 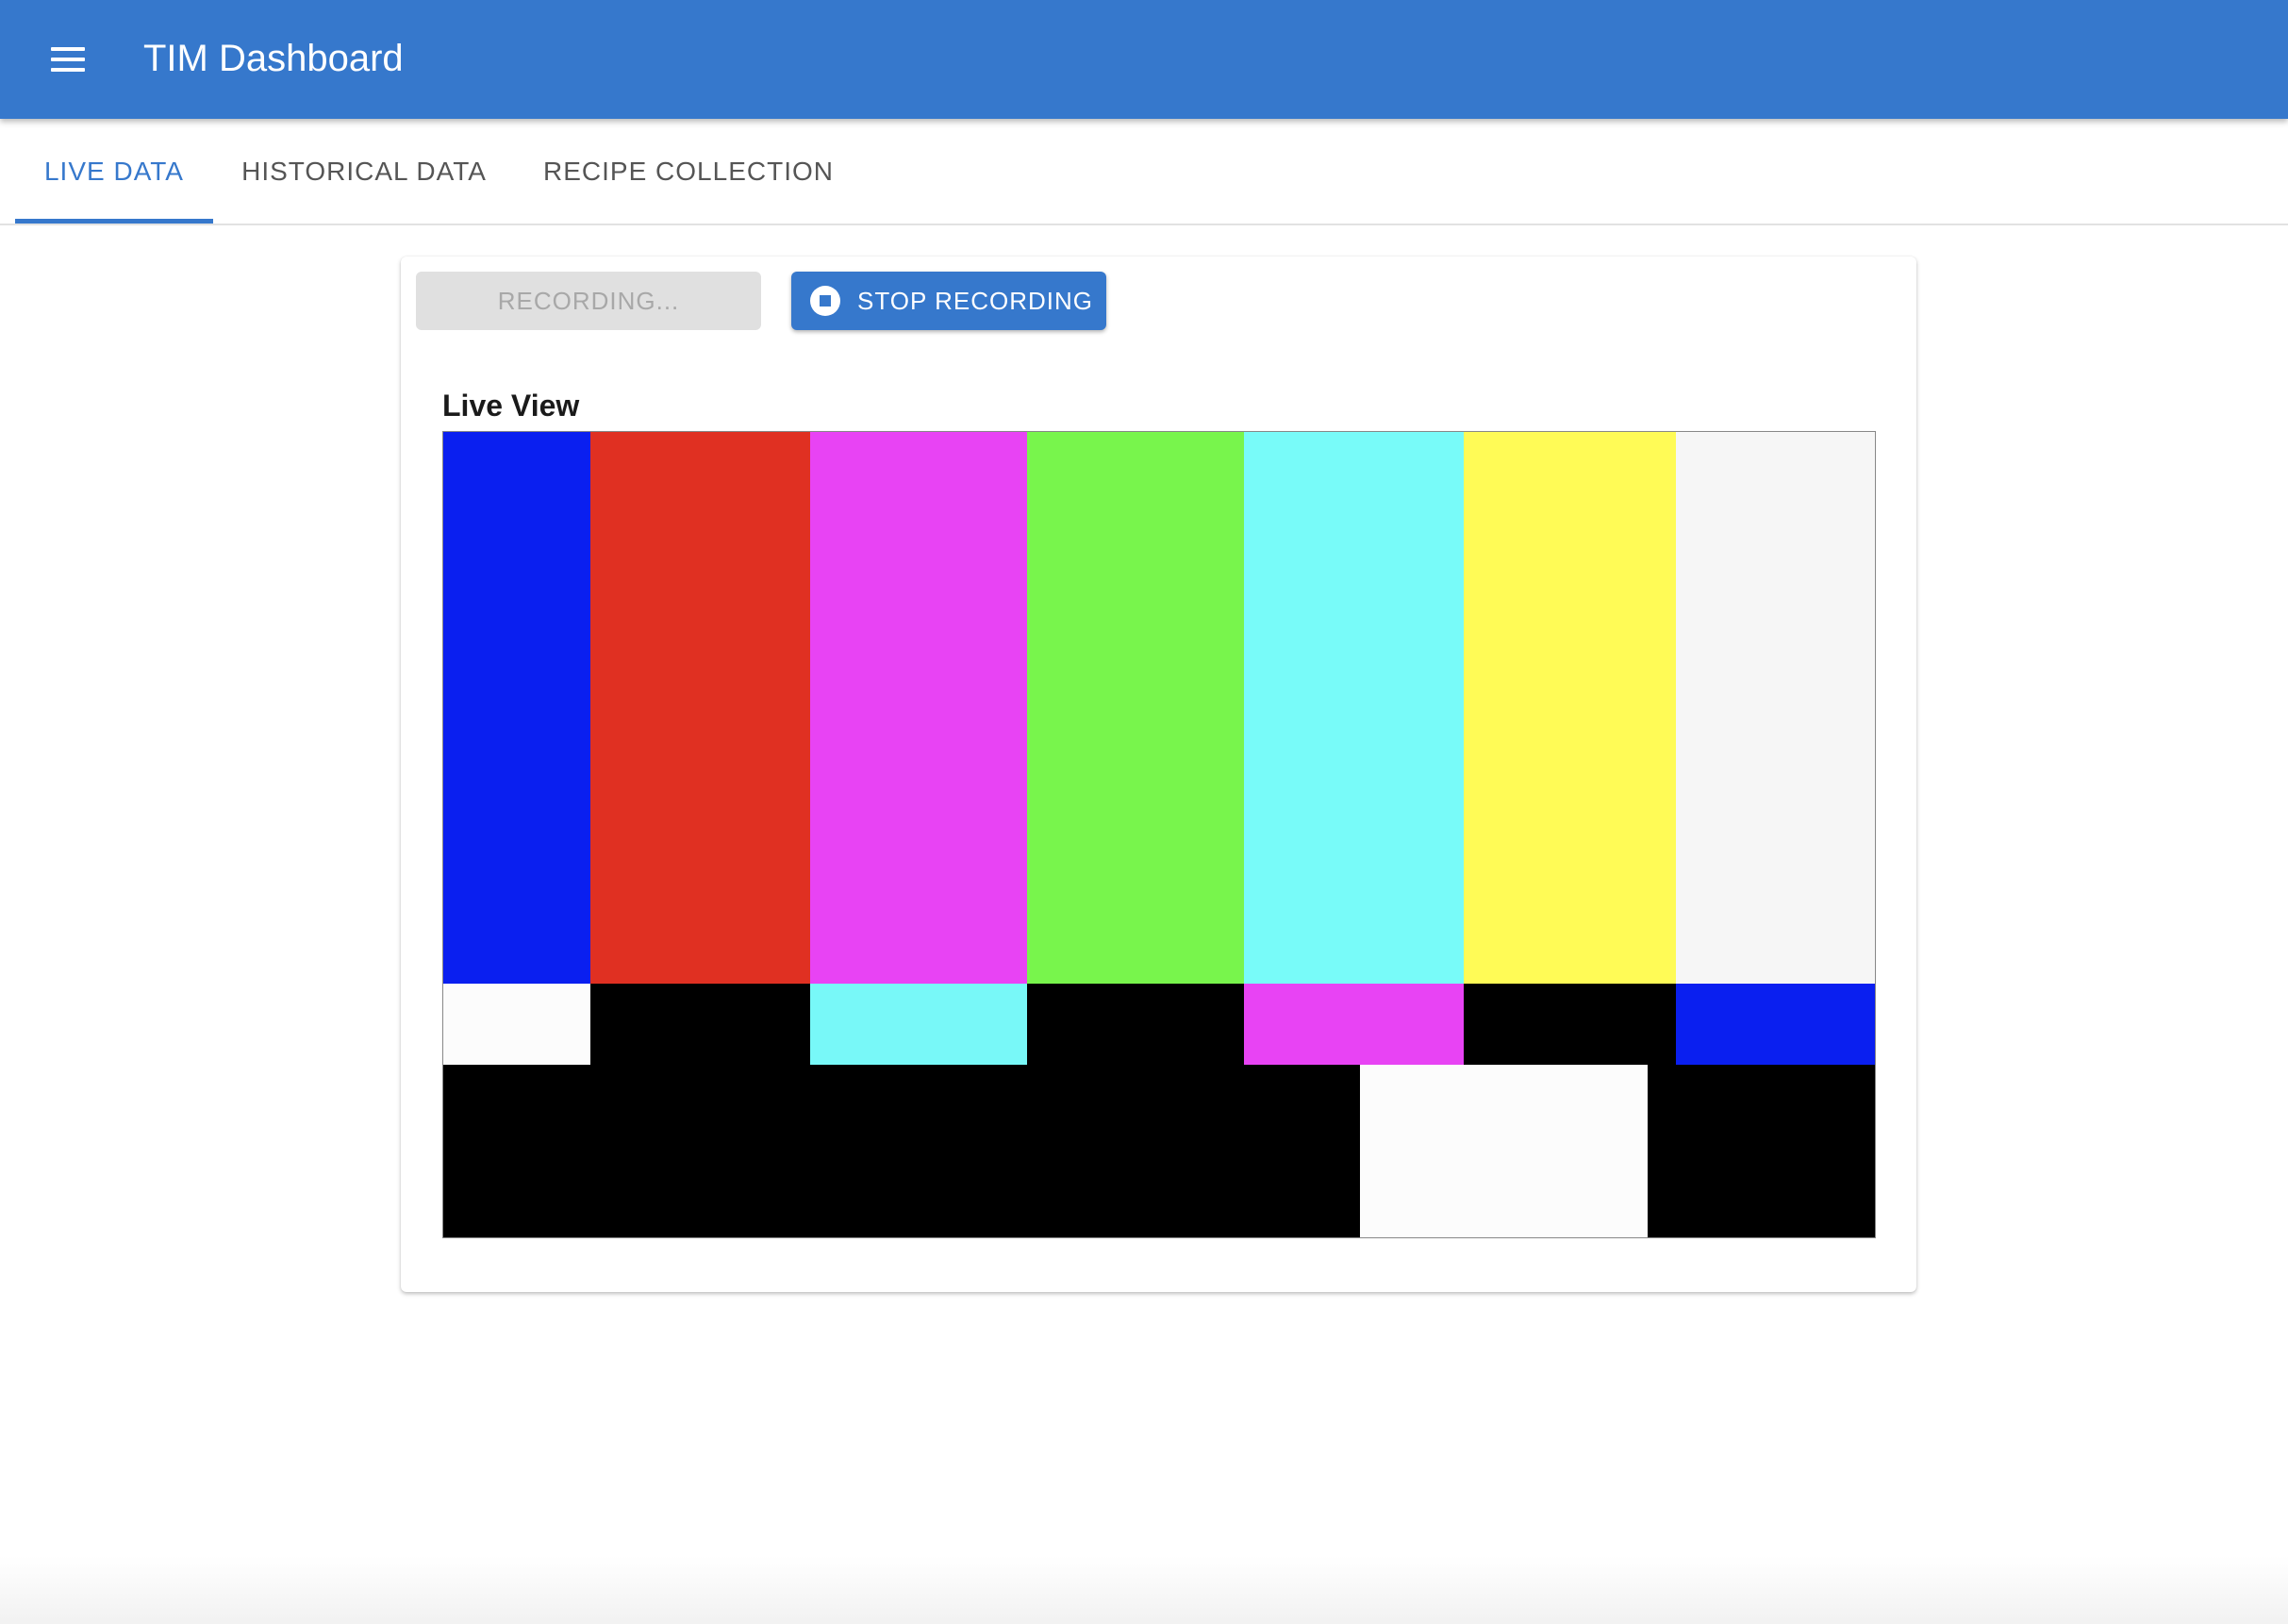 What do you see at coordinates (919, 708) in the screenshot?
I see `color-bar-magenta` at bounding box center [919, 708].